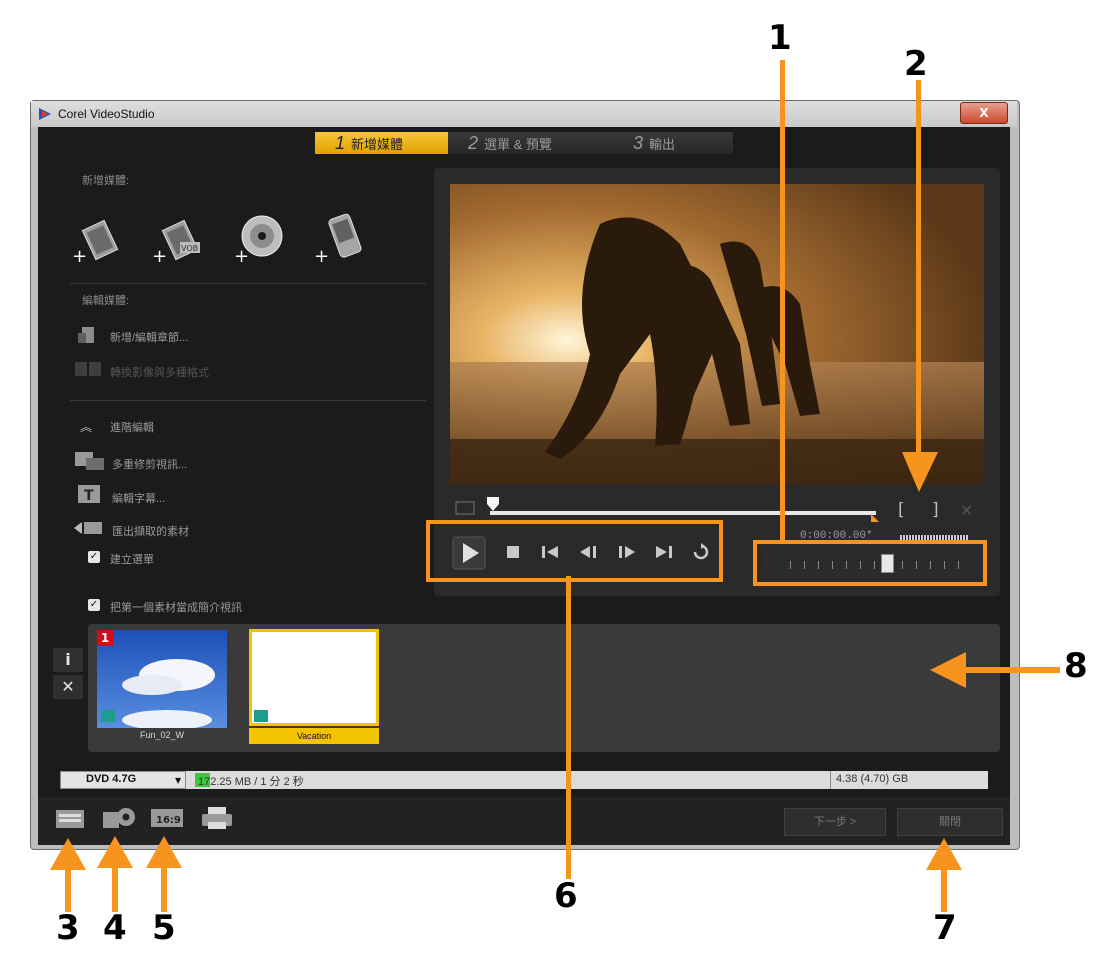 Image resolution: width=1117 pixels, height=967 pixels. Describe the element at coordinates (106, 181) in the screenshot. I see `add-media-heading: 新增媒體:` at that location.